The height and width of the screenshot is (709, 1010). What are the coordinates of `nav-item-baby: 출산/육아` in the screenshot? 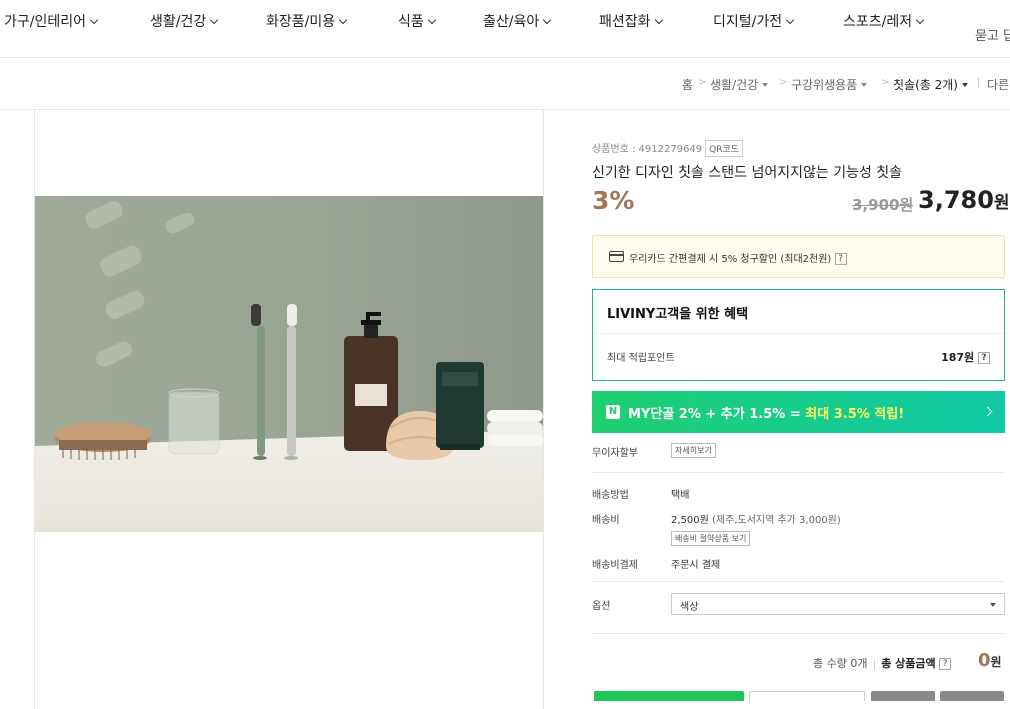 It's located at (517, 21).